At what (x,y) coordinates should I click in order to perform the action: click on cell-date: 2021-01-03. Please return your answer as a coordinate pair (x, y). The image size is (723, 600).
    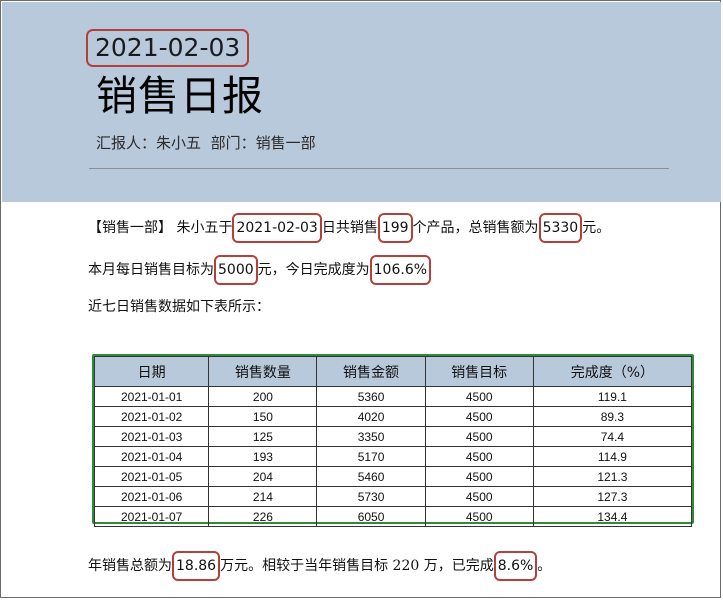
    Looking at the image, I should click on (151, 436).